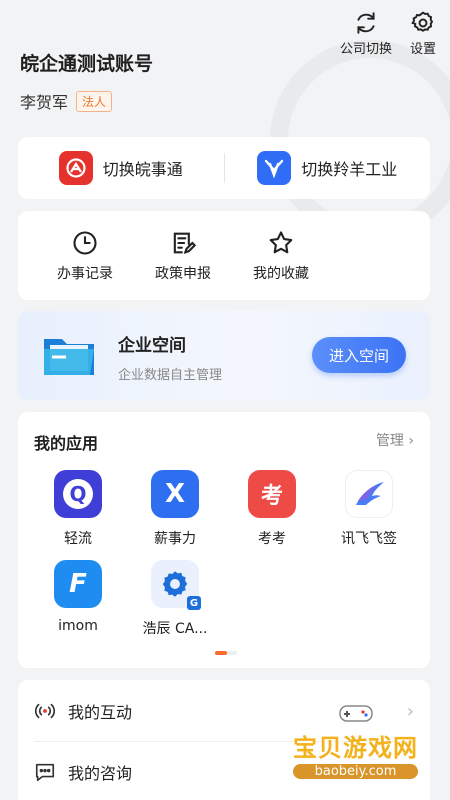 Image resolution: width=450 pixels, height=800 pixels. I want to click on space-subtitle: 企业数据自主管理, so click(170, 375).